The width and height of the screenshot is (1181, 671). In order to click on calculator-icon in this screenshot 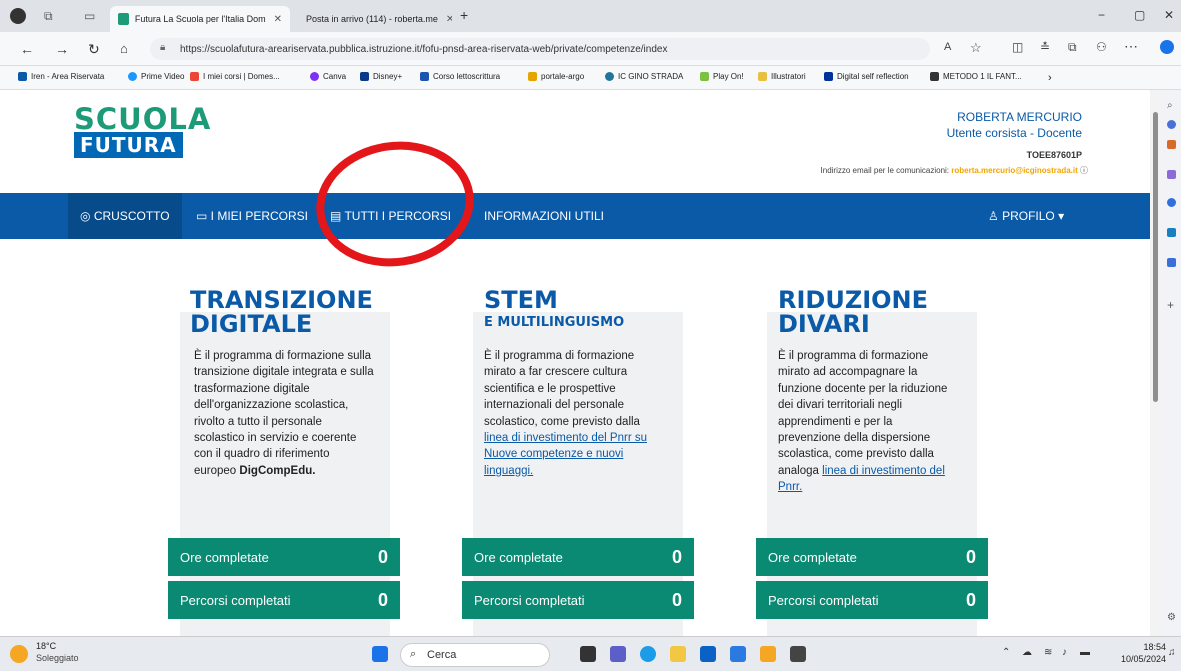, I will do `click(798, 654)`.